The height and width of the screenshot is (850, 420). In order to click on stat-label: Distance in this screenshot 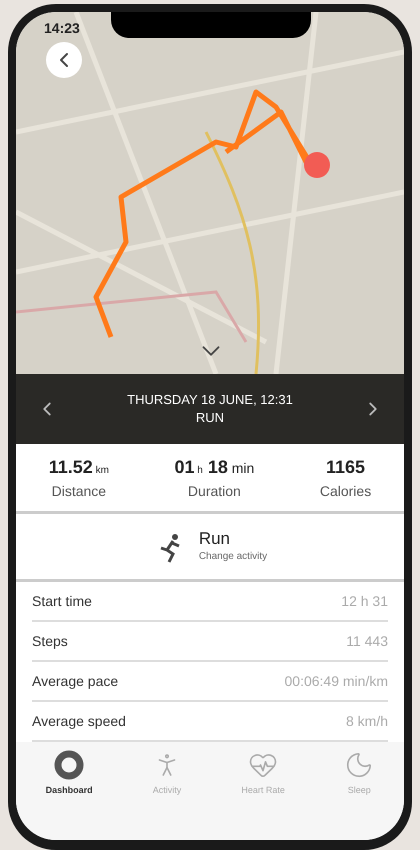, I will do `click(79, 491)`.